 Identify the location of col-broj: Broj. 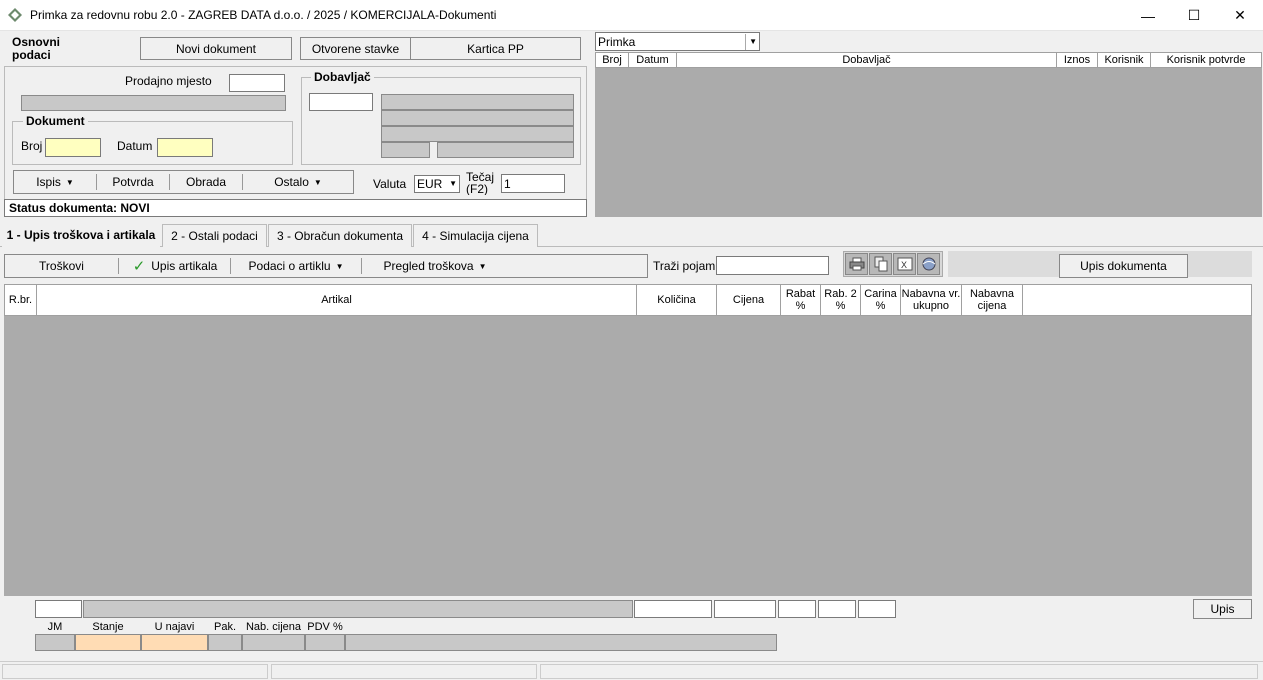
(612, 60).